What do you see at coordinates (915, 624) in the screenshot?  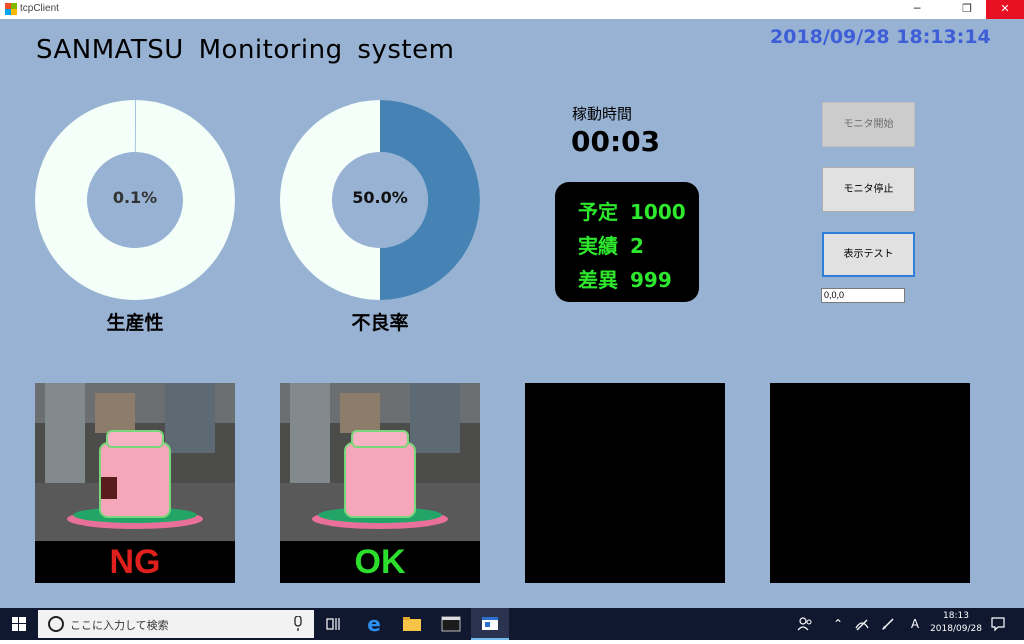 I see `ime-indicator: A` at bounding box center [915, 624].